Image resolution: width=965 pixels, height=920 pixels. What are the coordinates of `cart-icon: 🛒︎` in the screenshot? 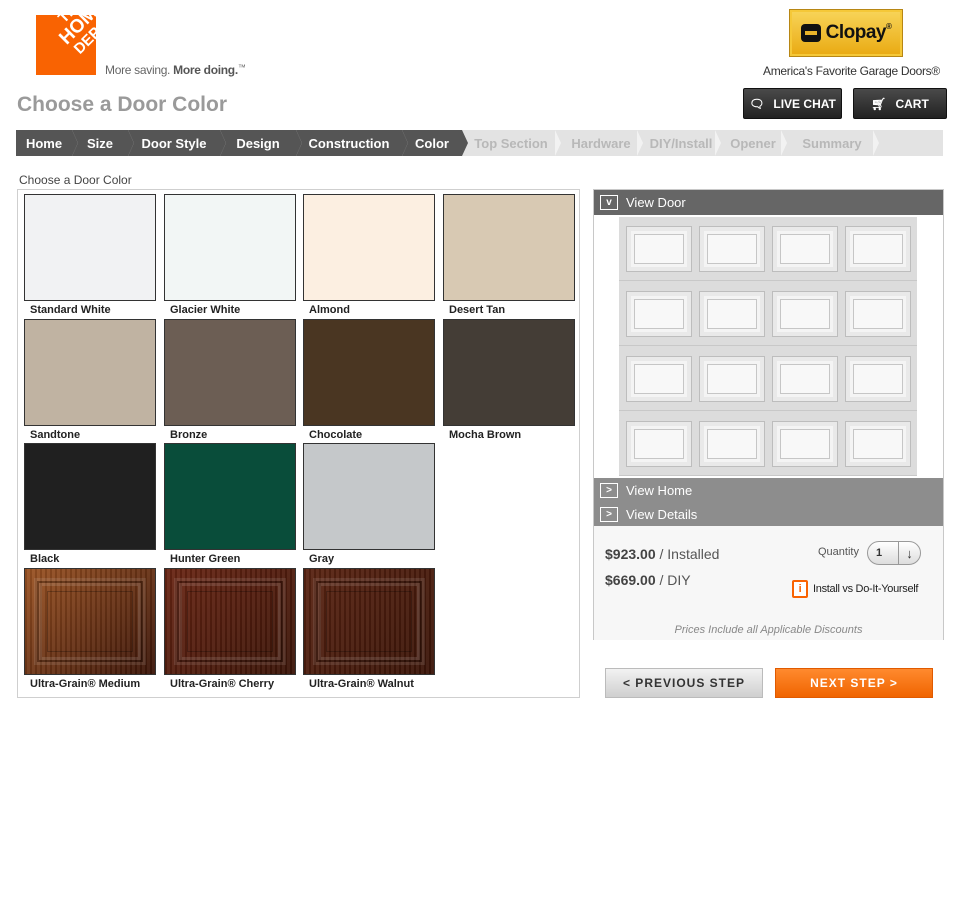 It's located at (879, 103).